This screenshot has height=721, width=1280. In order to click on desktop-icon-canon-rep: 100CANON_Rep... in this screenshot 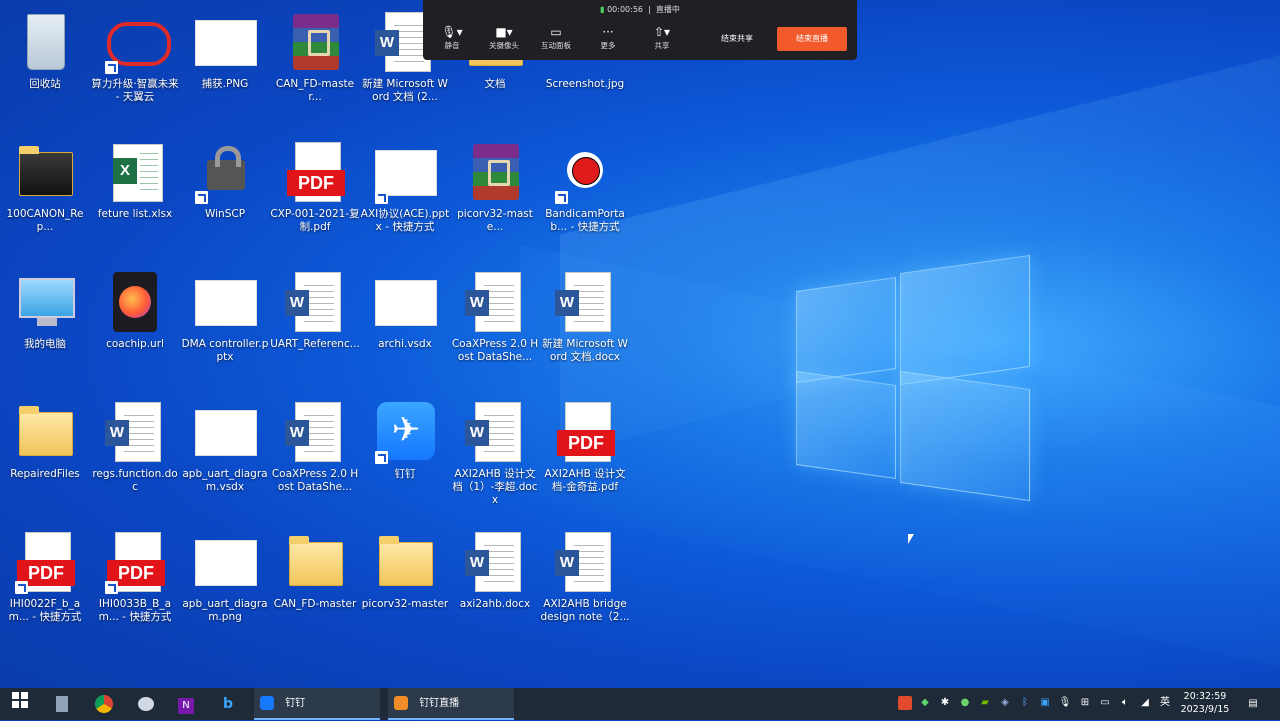, I will do `click(45, 184)`.